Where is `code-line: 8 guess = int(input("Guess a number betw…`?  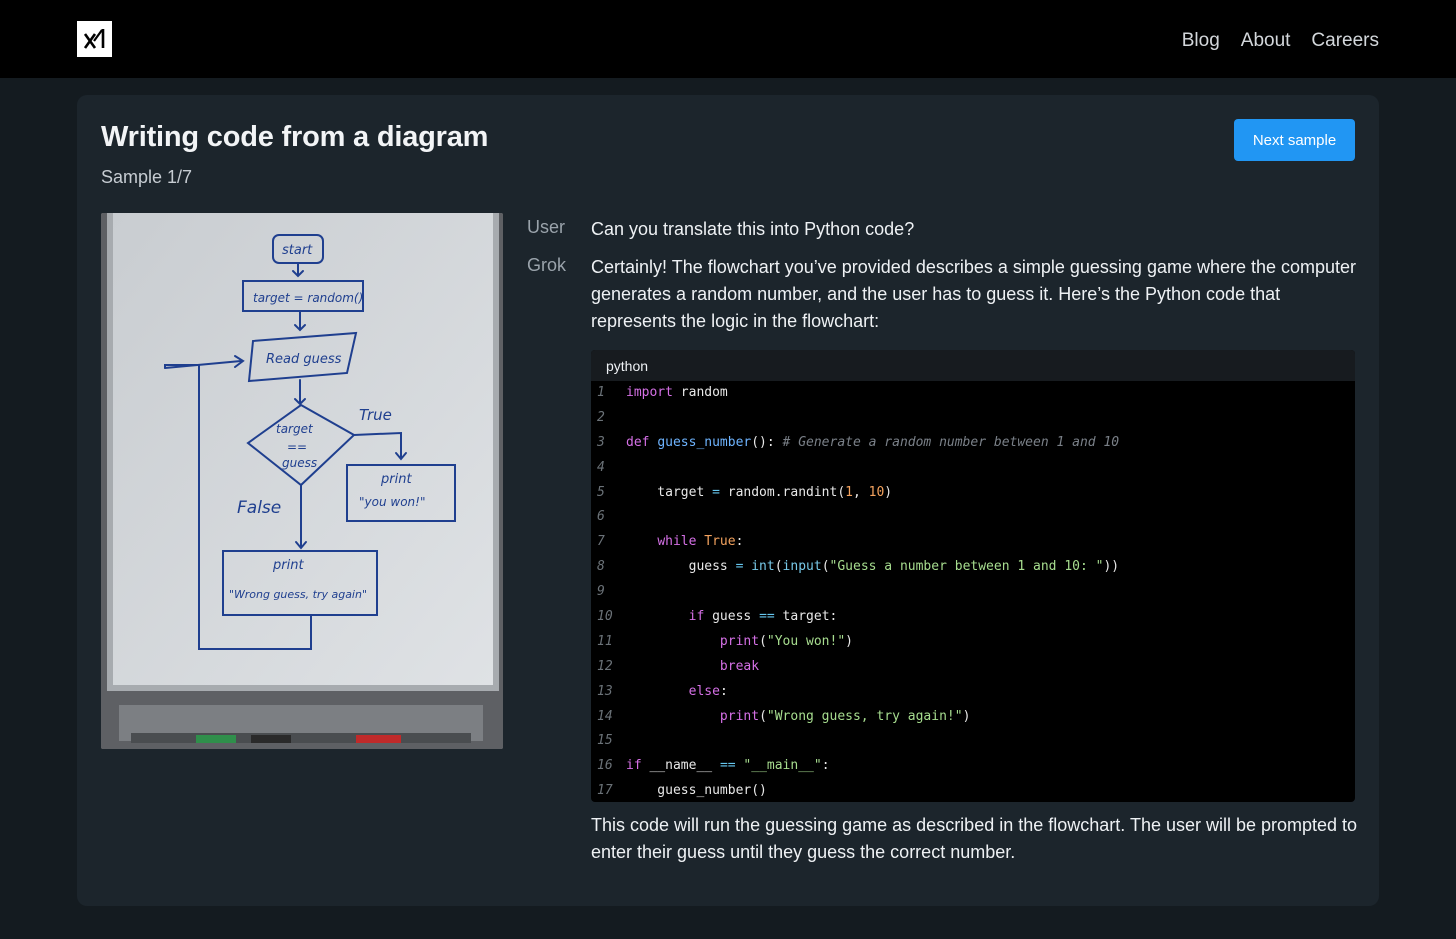
code-line: 8 guess = int(input("Guess a number betw… is located at coordinates (973, 567).